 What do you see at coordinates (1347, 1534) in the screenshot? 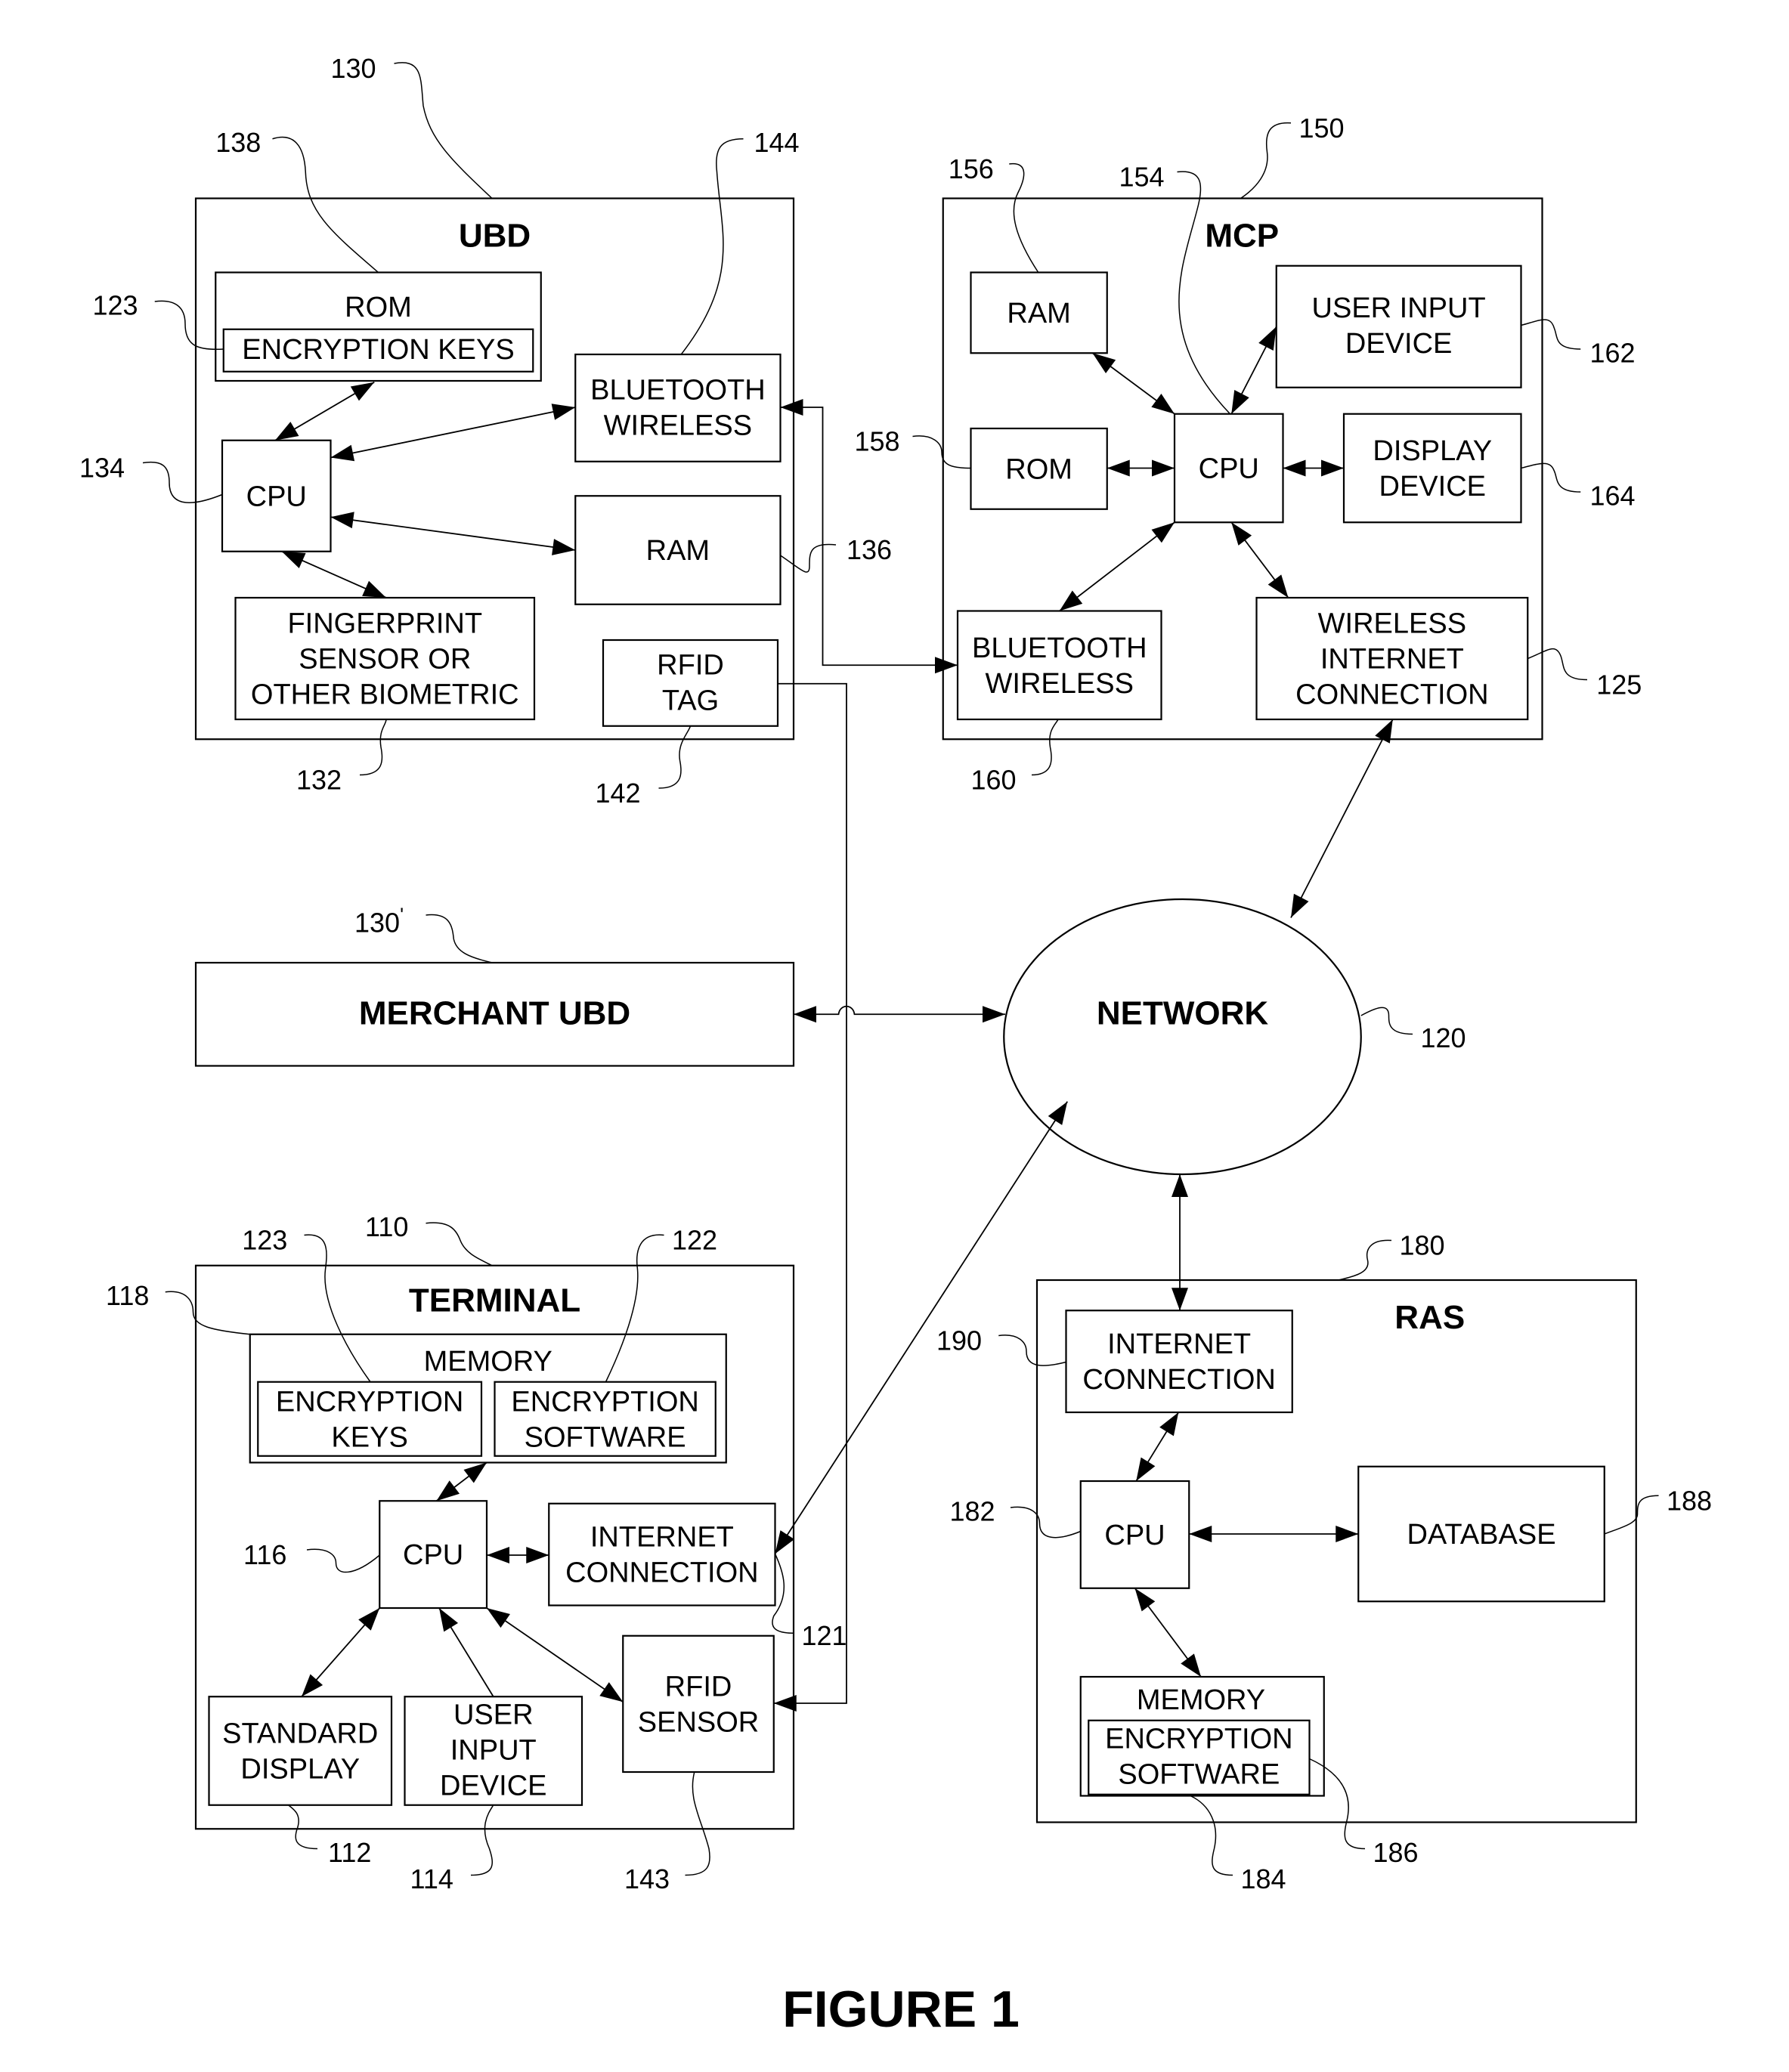
I see `ras-cpu-database-link-arrowhead-end` at bounding box center [1347, 1534].